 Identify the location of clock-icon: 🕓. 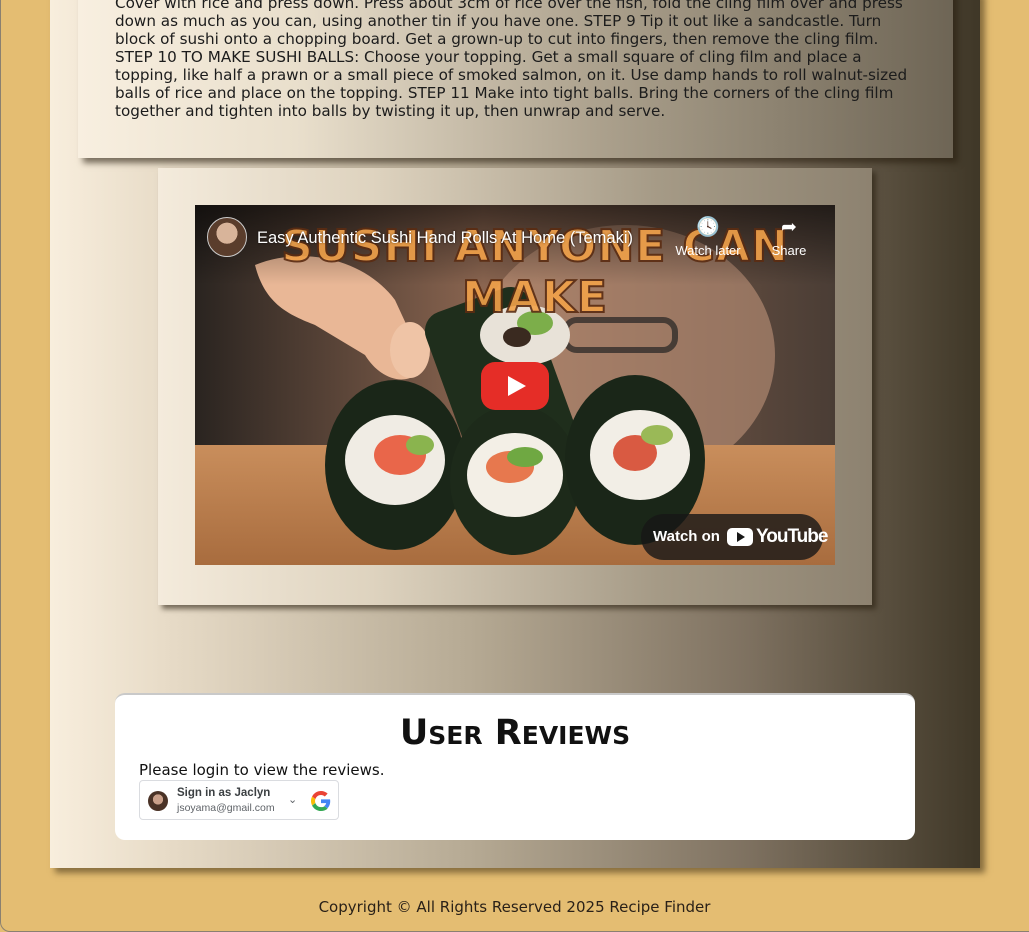
(708, 227).